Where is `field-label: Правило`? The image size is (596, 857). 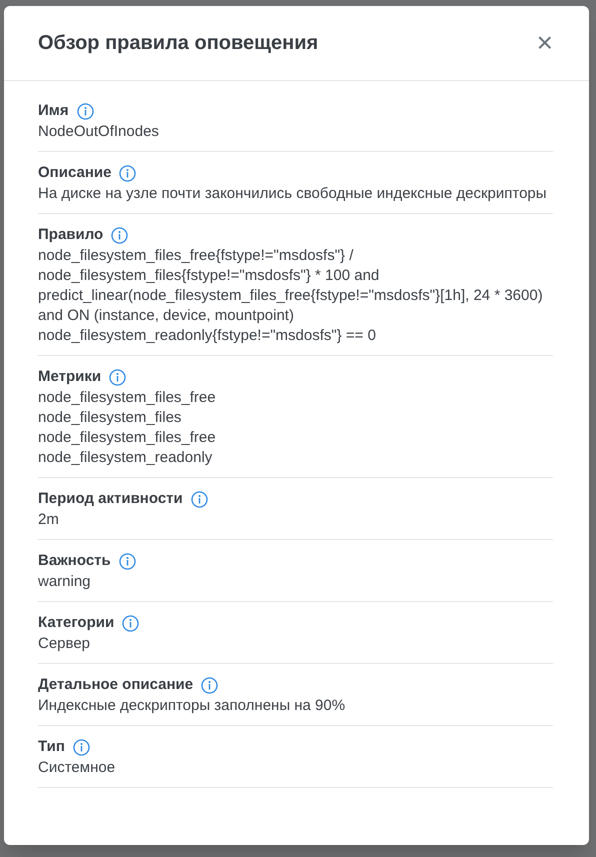
field-label: Правило is located at coordinates (71, 234).